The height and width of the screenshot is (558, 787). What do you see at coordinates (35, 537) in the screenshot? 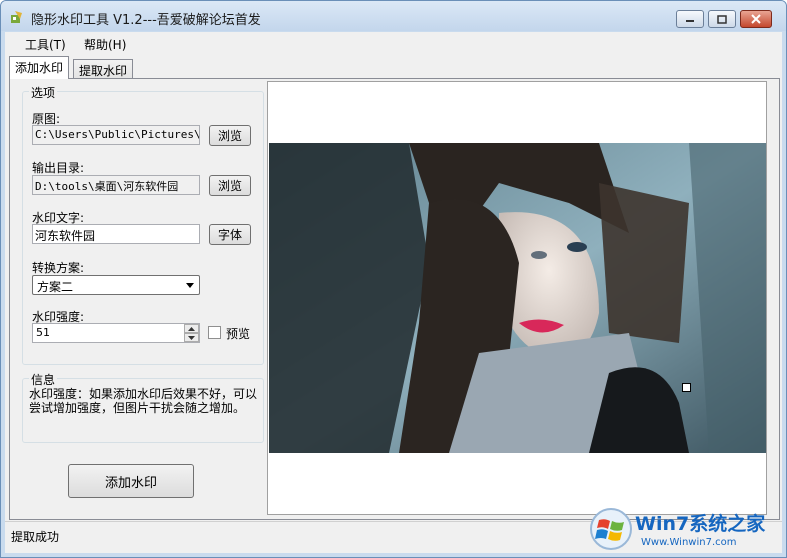
I see `status-text: 提取成功` at bounding box center [35, 537].